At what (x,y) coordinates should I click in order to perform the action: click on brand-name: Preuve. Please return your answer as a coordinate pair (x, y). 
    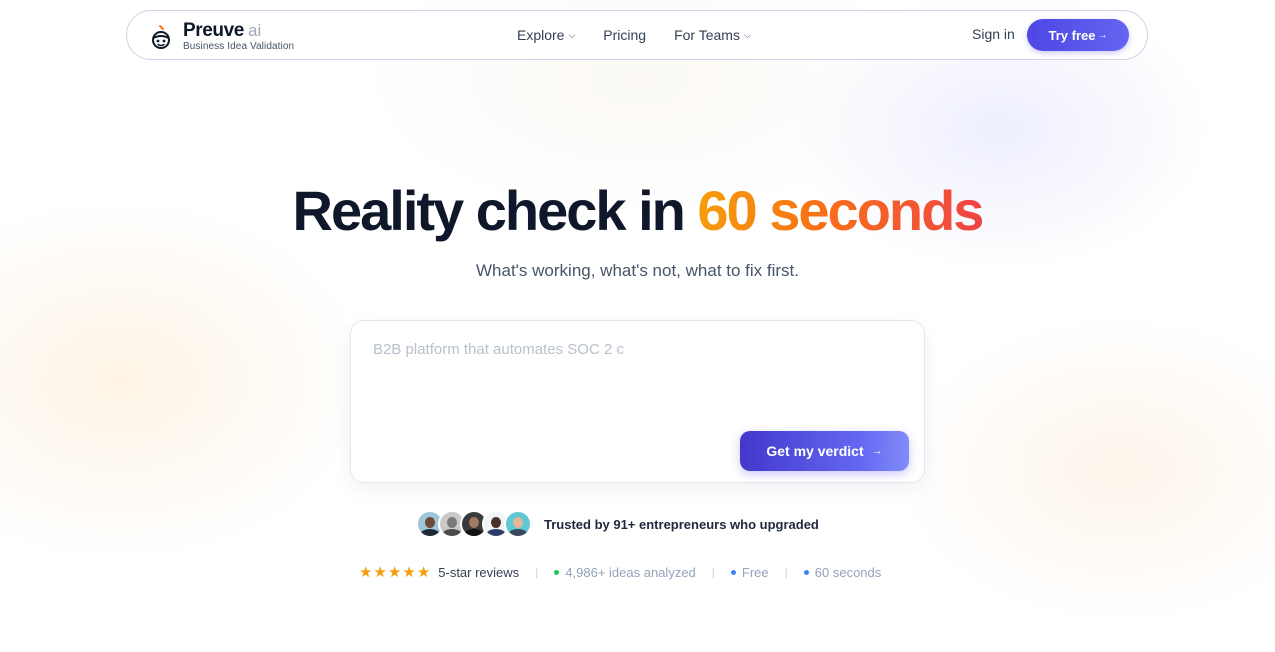
    Looking at the image, I should click on (213, 30).